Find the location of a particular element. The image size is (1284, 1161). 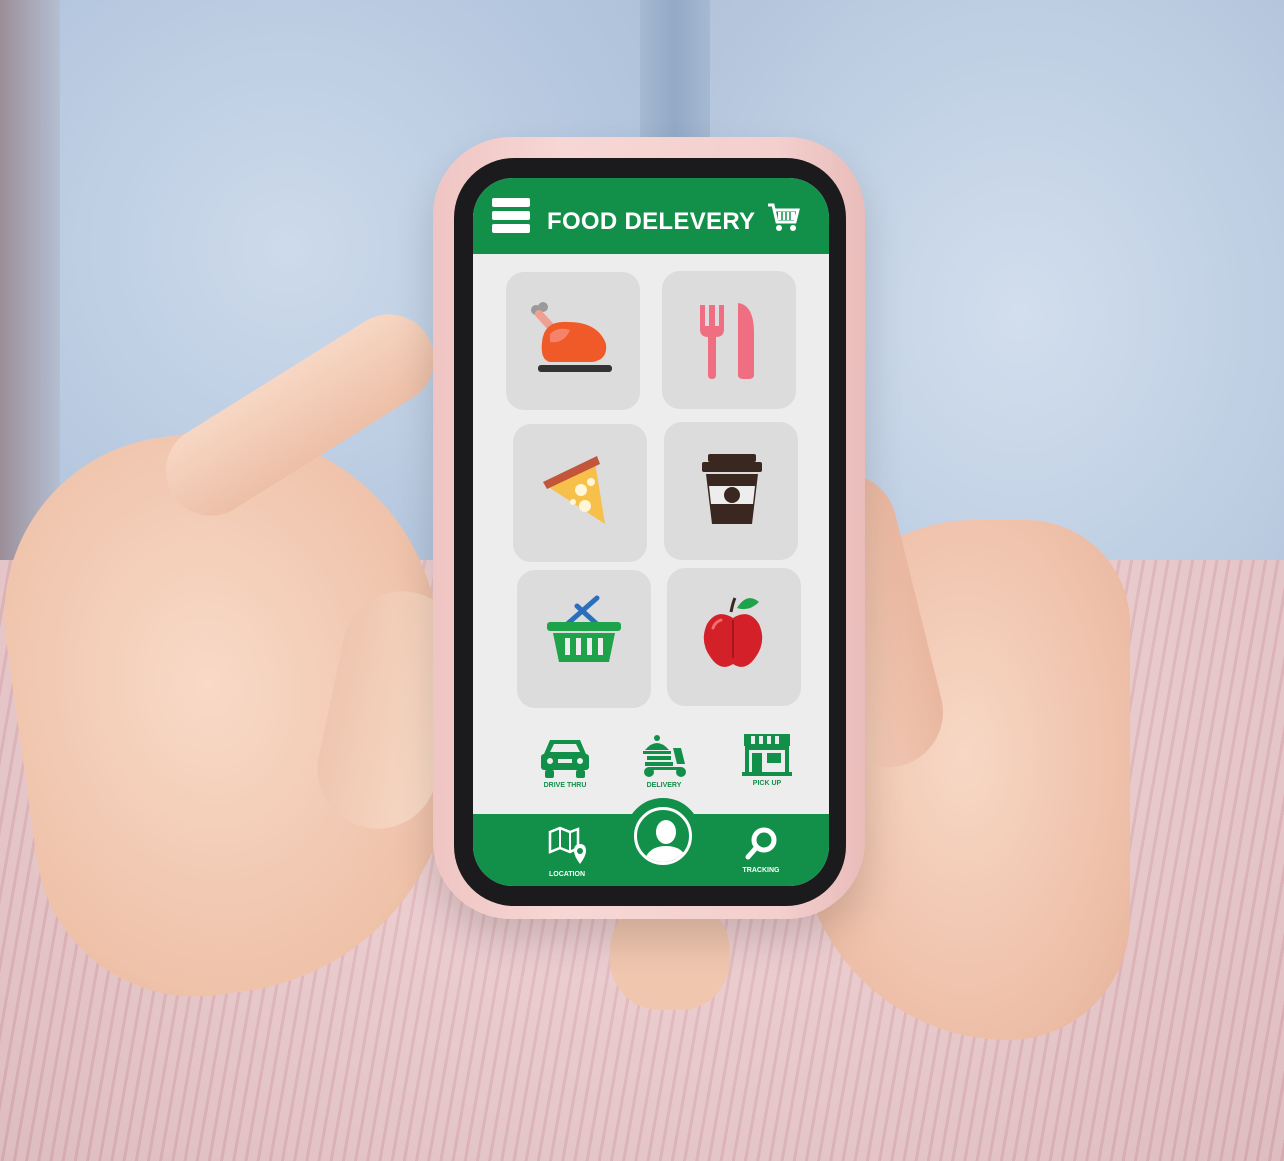

grocery-basket-icon is located at coordinates (584, 628).